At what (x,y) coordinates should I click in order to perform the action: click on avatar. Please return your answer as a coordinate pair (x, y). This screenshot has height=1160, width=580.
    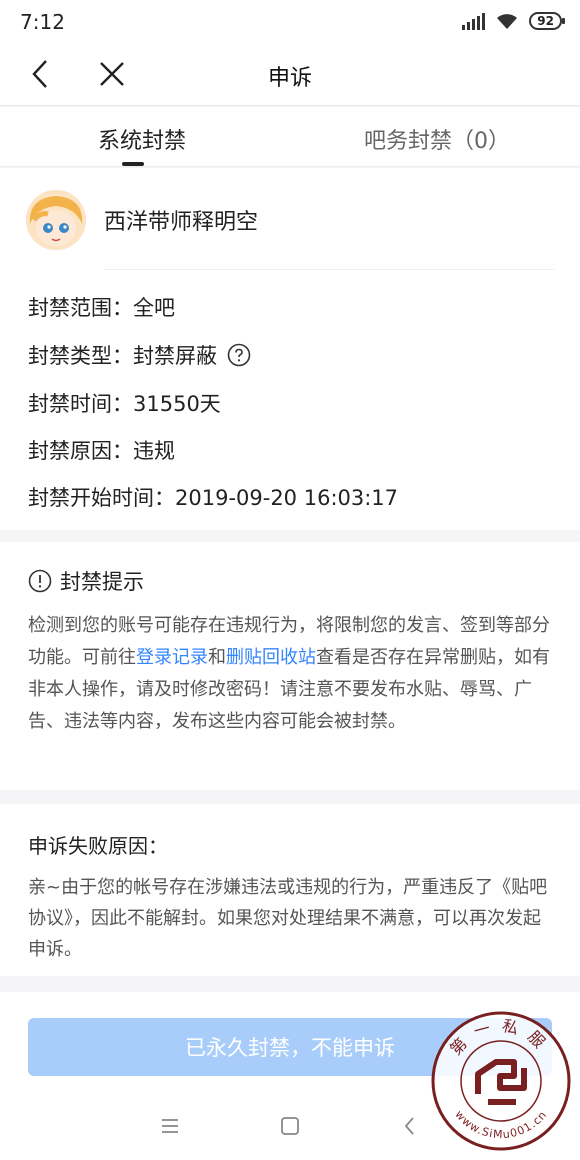
    Looking at the image, I should click on (56, 220).